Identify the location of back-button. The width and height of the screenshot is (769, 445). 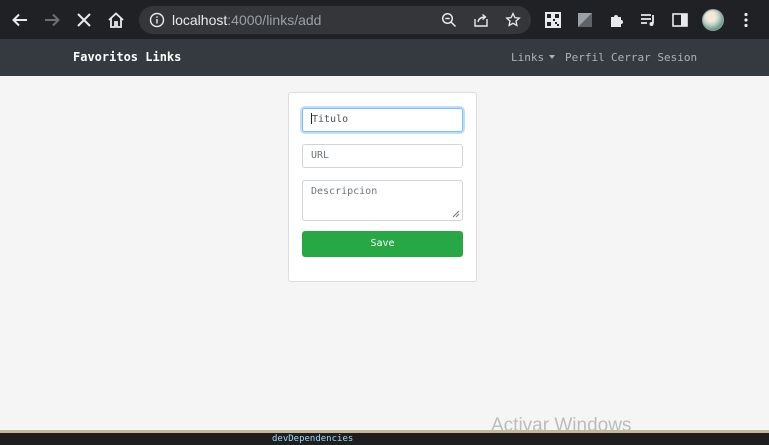
(20, 20).